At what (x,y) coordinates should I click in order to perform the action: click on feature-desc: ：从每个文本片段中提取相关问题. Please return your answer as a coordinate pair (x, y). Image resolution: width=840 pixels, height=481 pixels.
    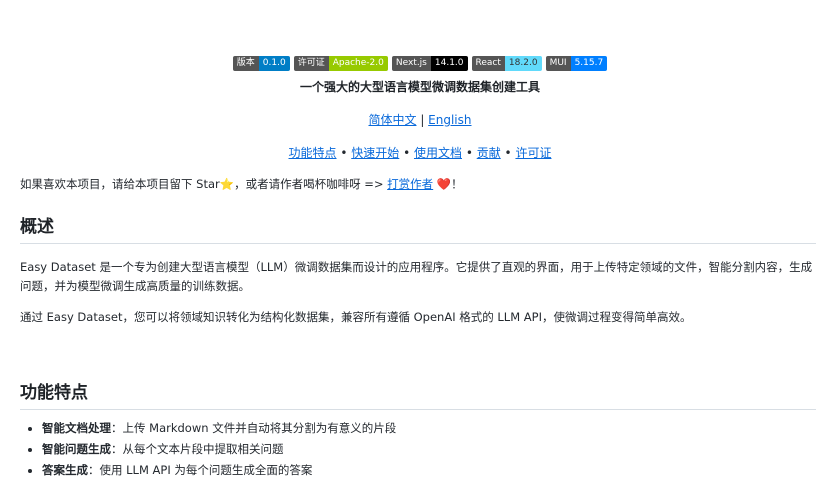
    Looking at the image, I should click on (197, 449).